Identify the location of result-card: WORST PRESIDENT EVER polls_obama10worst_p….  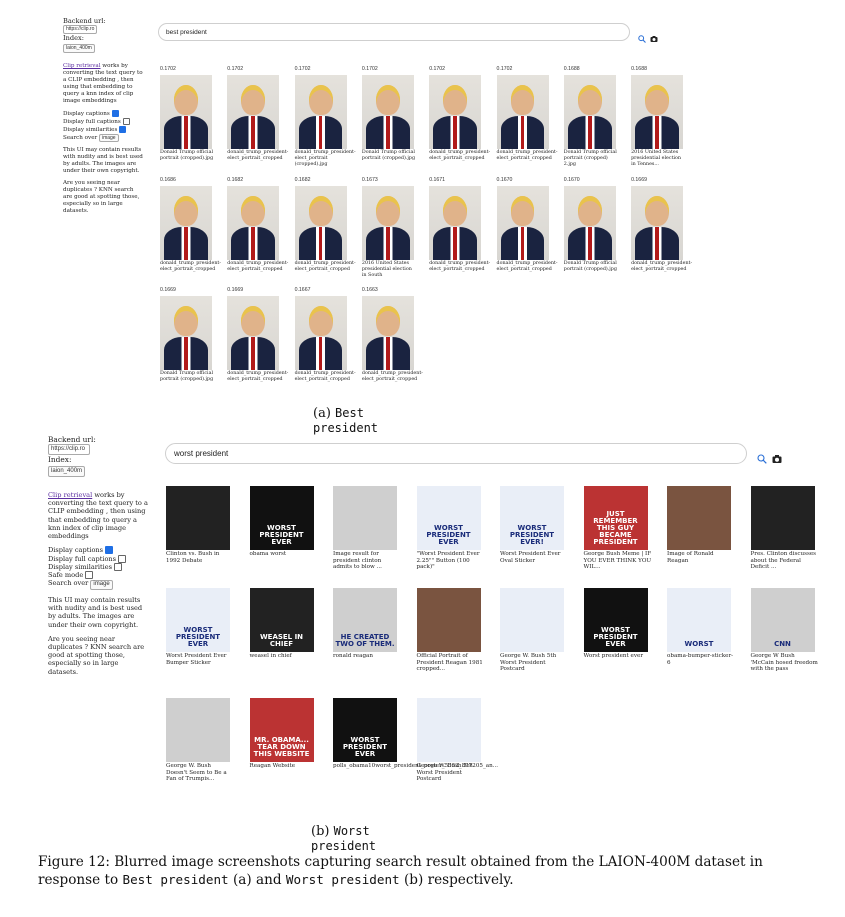
(415, 734).